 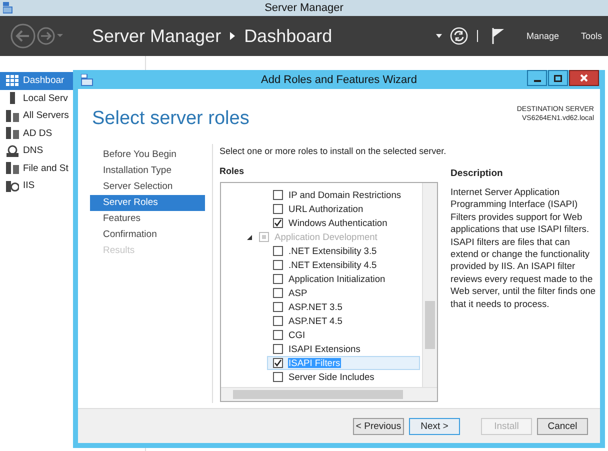 I want to click on window-title: Add Roles and Features Wizard, so click(x=339, y=80).